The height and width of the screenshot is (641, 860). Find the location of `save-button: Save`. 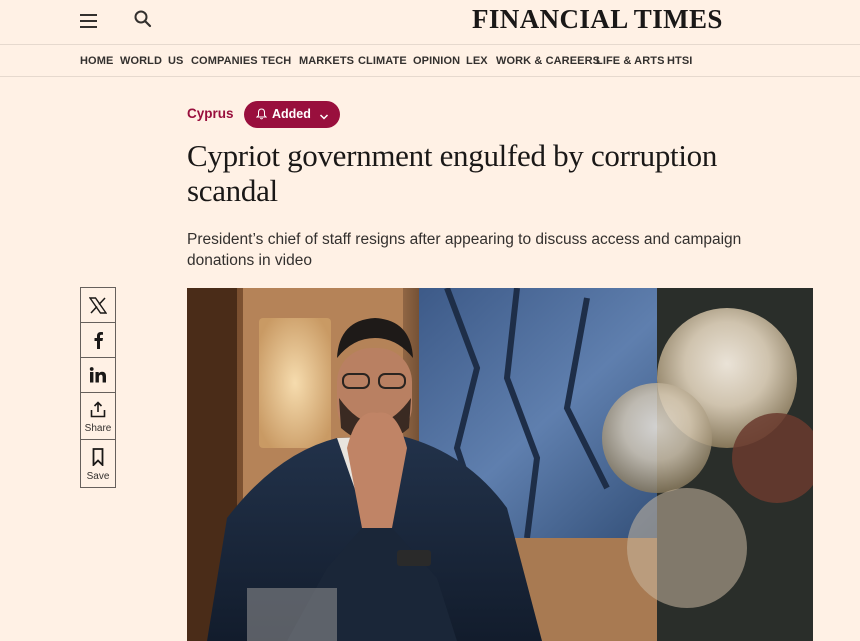

save-button: Save is located at coordinates (98, 463).